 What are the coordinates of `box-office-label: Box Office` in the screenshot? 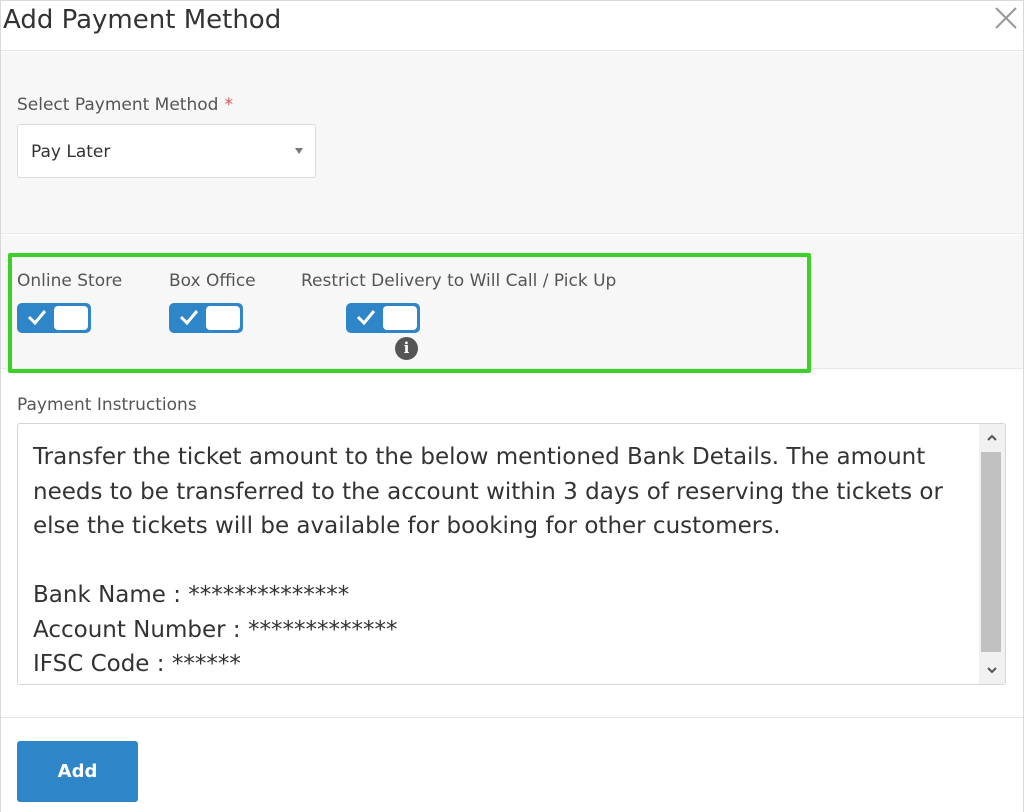 It's located at (212, 281).